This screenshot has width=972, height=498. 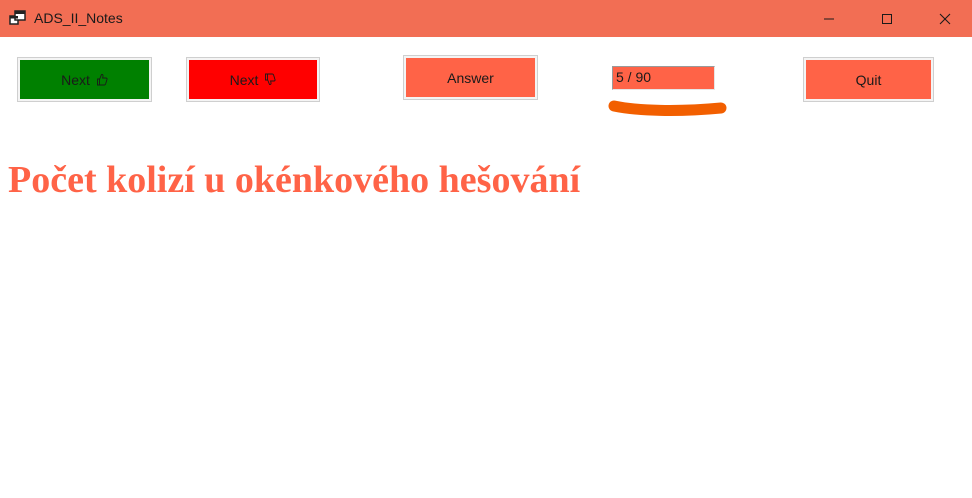 I want to click on answer-button: Answer, so click(x=470, y=77).